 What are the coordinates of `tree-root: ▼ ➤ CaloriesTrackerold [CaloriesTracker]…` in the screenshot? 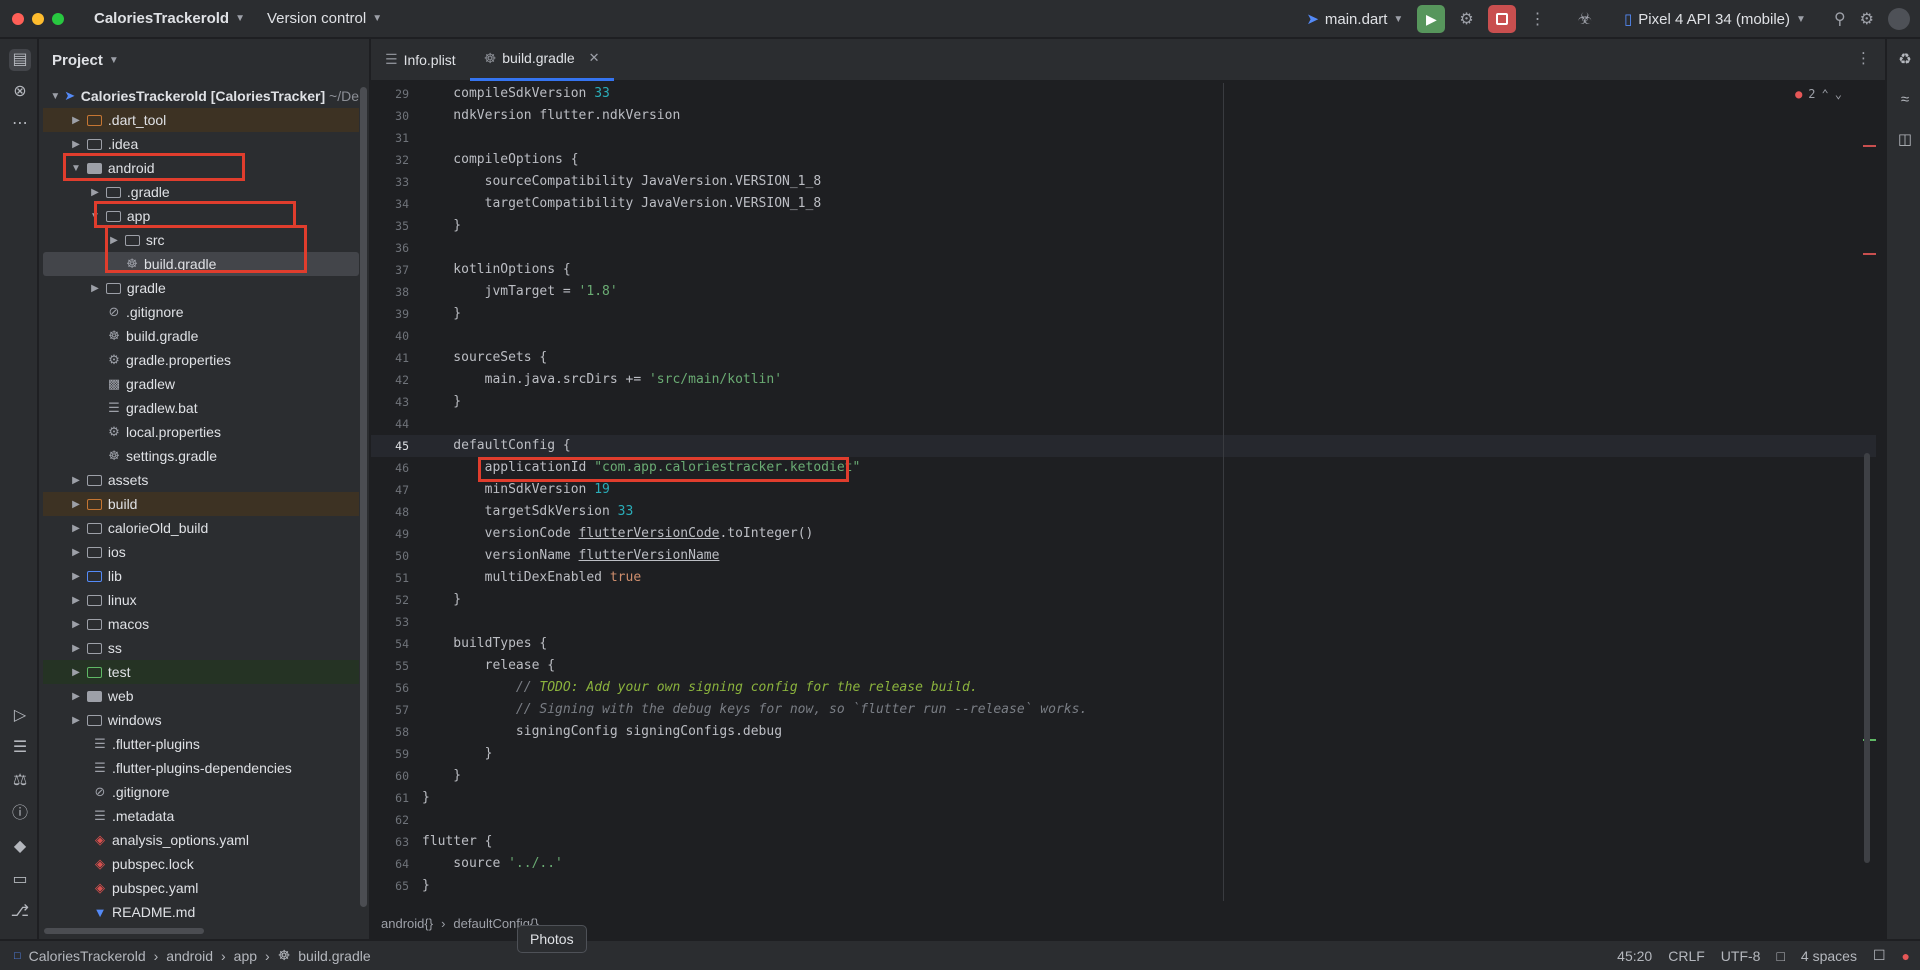 It's located at (201, 96).